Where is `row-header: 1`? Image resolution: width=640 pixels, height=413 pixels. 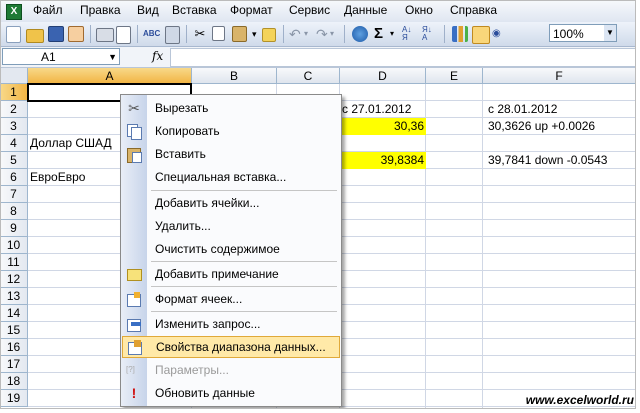 row-header: 1 is located at coordinates (14, 92).